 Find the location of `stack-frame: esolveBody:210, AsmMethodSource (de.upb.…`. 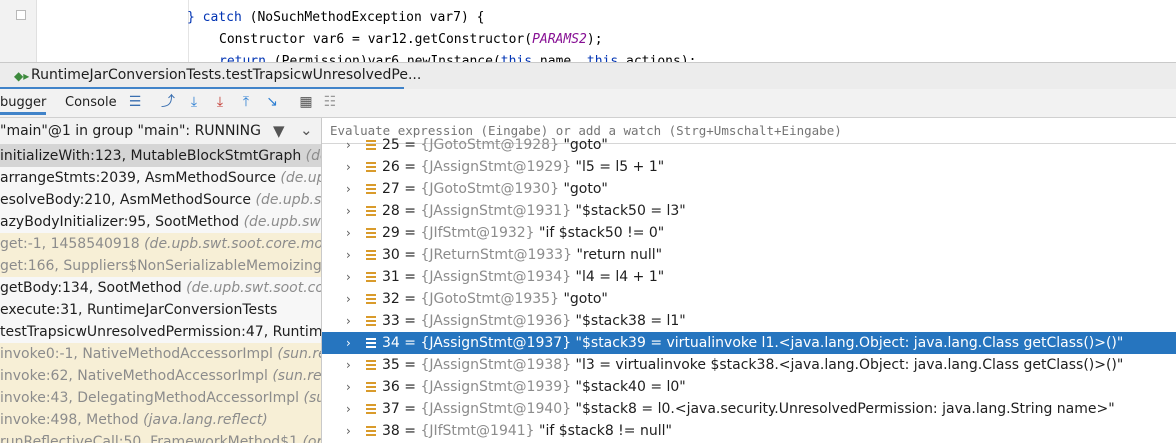

stack-frame: esolveBody:210, AsmMethodSource (de.upb.… is located at coordinates (160, 200).